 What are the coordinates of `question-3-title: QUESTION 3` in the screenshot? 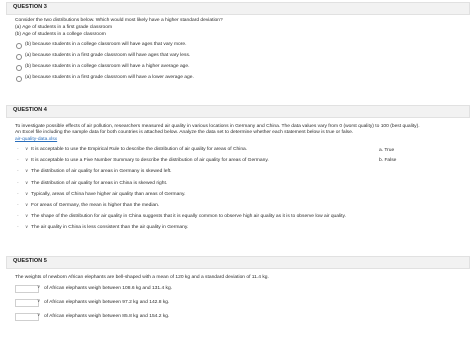 It's located at (30, 7).